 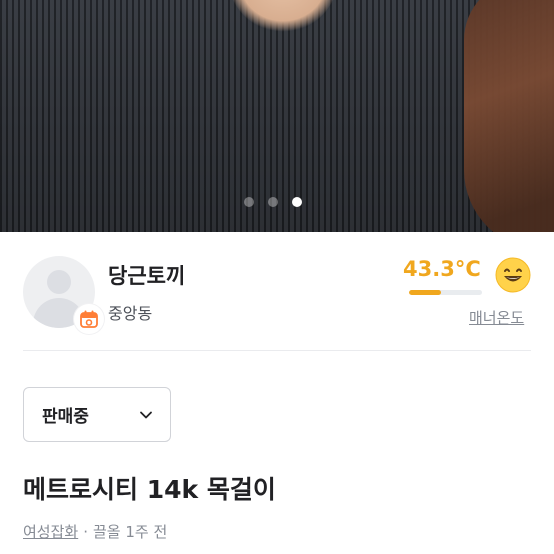 I want to click on pagination-dot-active, so click(x=297, y=202).